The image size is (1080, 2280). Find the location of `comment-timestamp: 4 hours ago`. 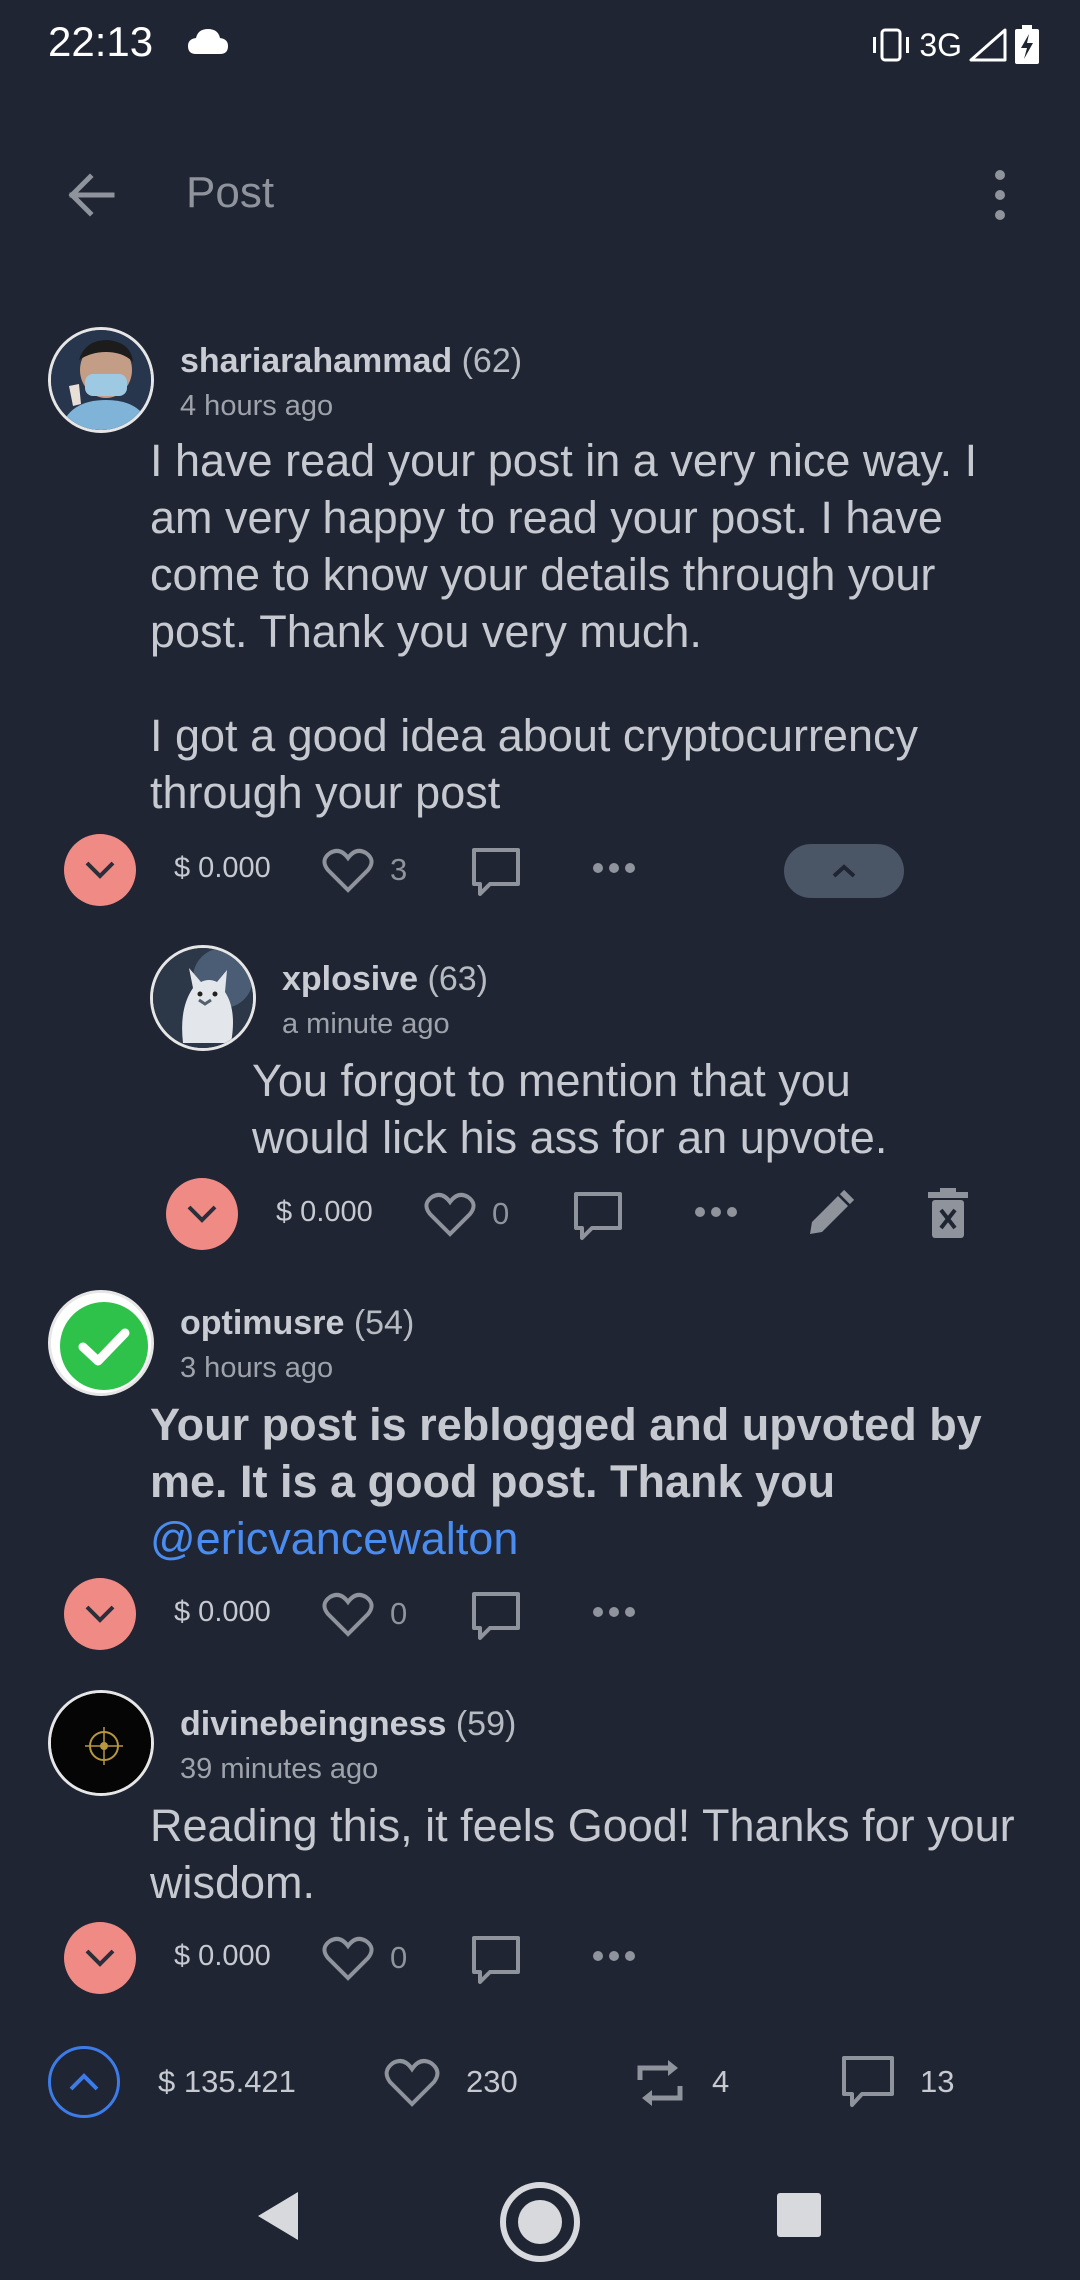

comment-timestamp: 4 hours ago is located at coordinates (257, 406).